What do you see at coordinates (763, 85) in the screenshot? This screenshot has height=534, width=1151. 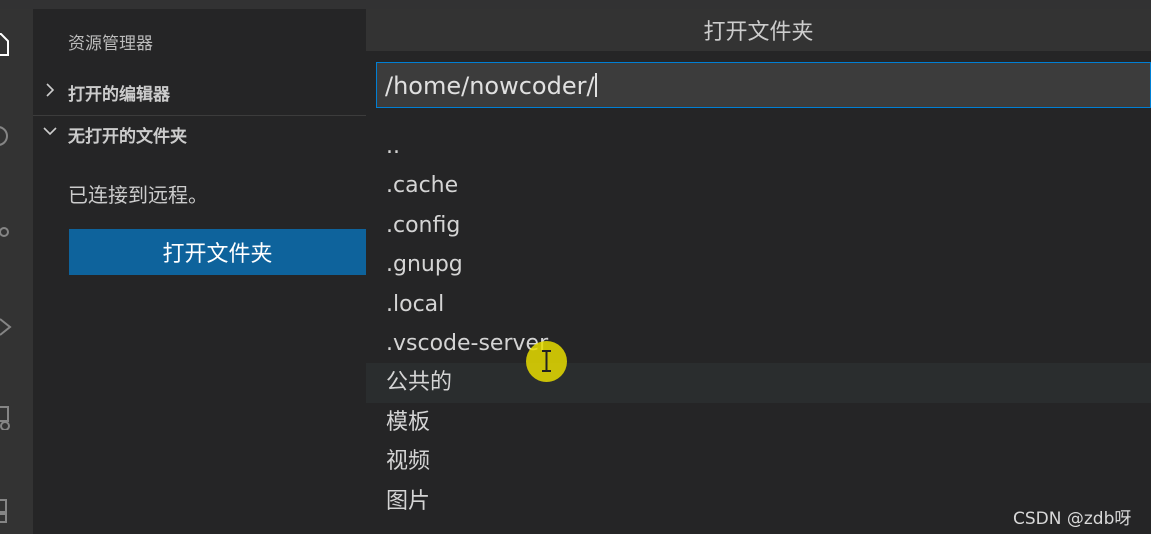 I see `folder-path-input: /home/nowcoder/` at bounding box center [763, 85].